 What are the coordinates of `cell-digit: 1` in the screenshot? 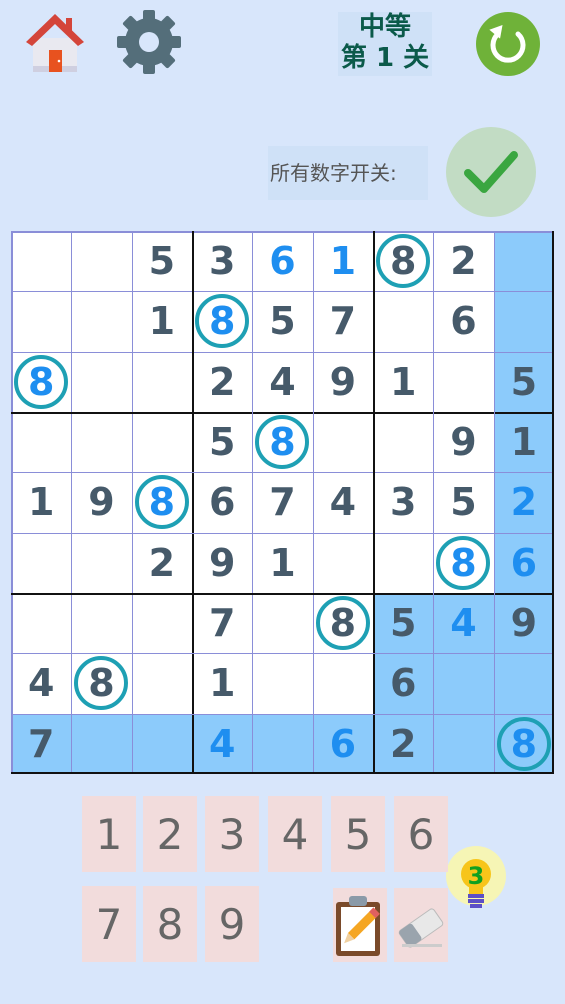 It's located at (162, 321).